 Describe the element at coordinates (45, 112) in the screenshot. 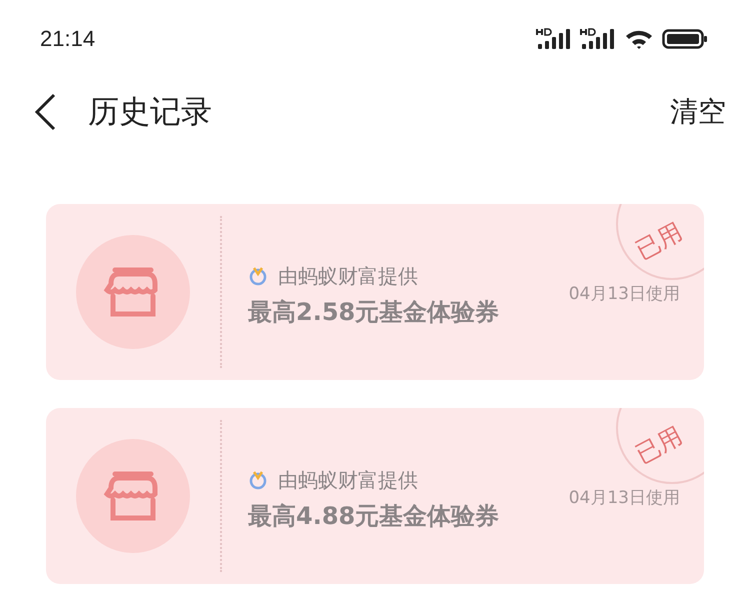

I see `back-icon` at that location.